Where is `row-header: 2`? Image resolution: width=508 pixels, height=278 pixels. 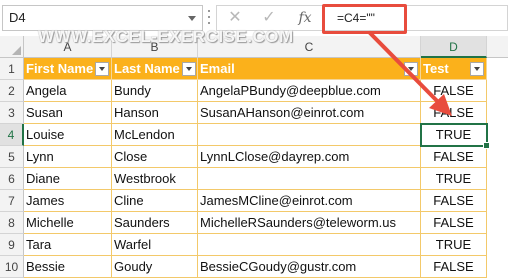
row-header: 2 is located at coordinates (12, 91).